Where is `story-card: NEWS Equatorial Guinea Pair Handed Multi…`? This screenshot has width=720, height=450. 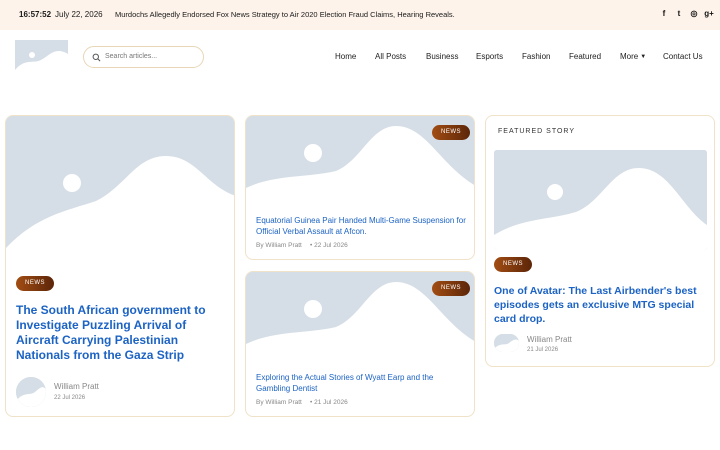
story-card: NEWS Equatorial Guinea Pair Handed Multi… is located at coordinates (360, 187).